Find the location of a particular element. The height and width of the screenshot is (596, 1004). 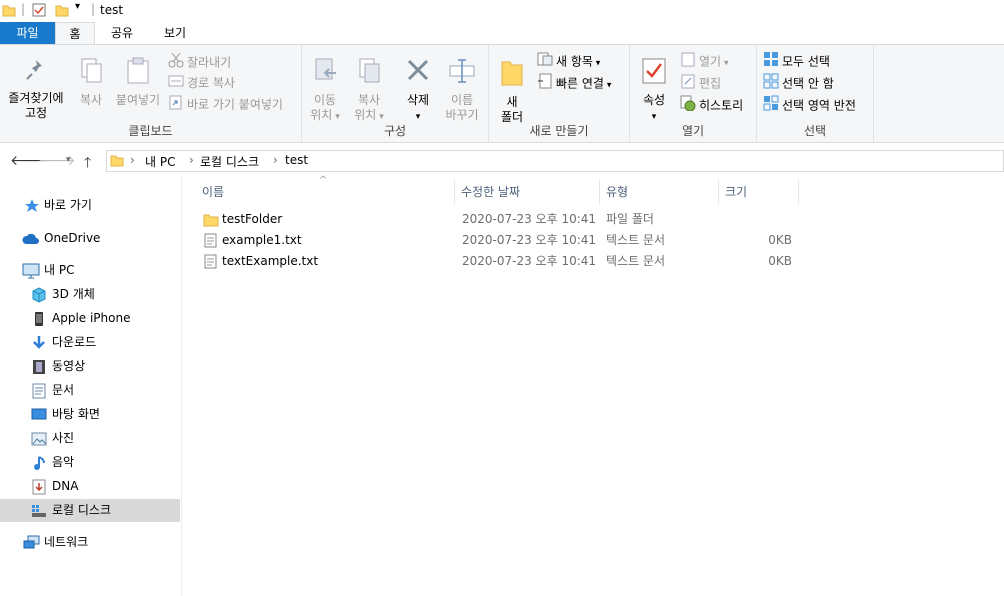

paste-shortcut-label: 바로 가기 붙여넣기 is located at coordinates (235, 104).